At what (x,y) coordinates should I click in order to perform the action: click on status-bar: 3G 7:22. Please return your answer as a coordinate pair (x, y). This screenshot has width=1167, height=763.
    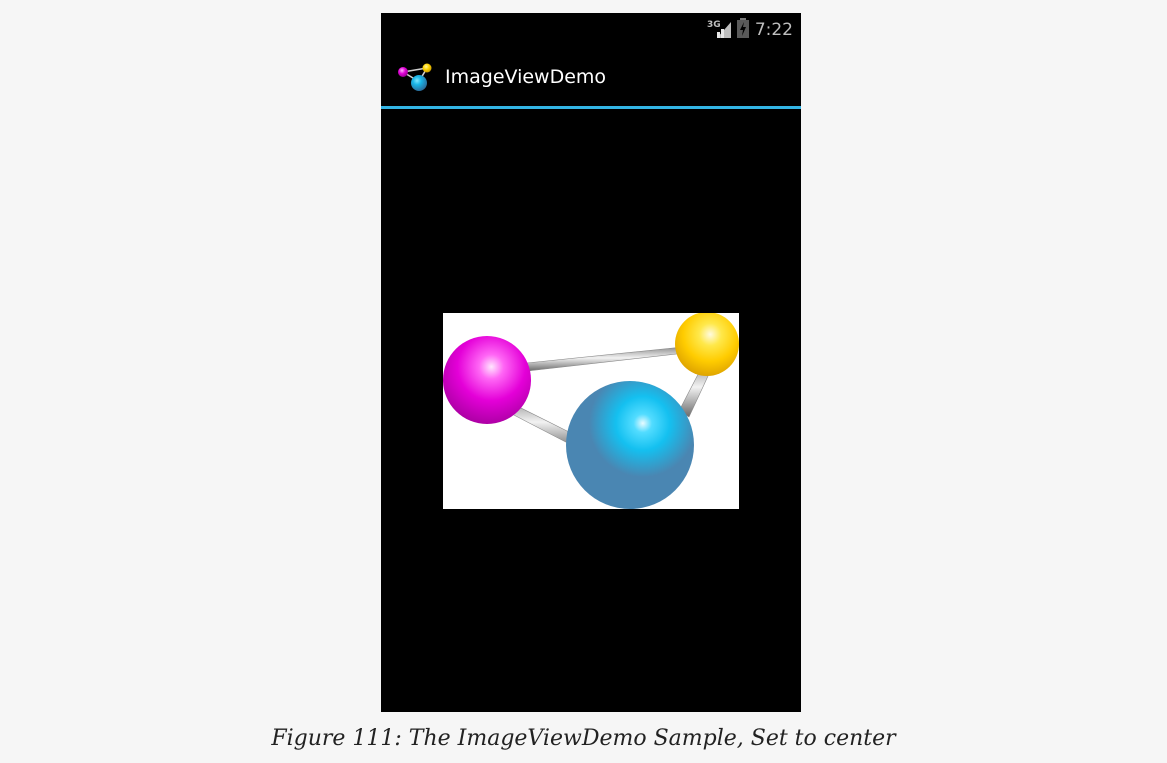
    Looking at the image, I should click on (591, 30).